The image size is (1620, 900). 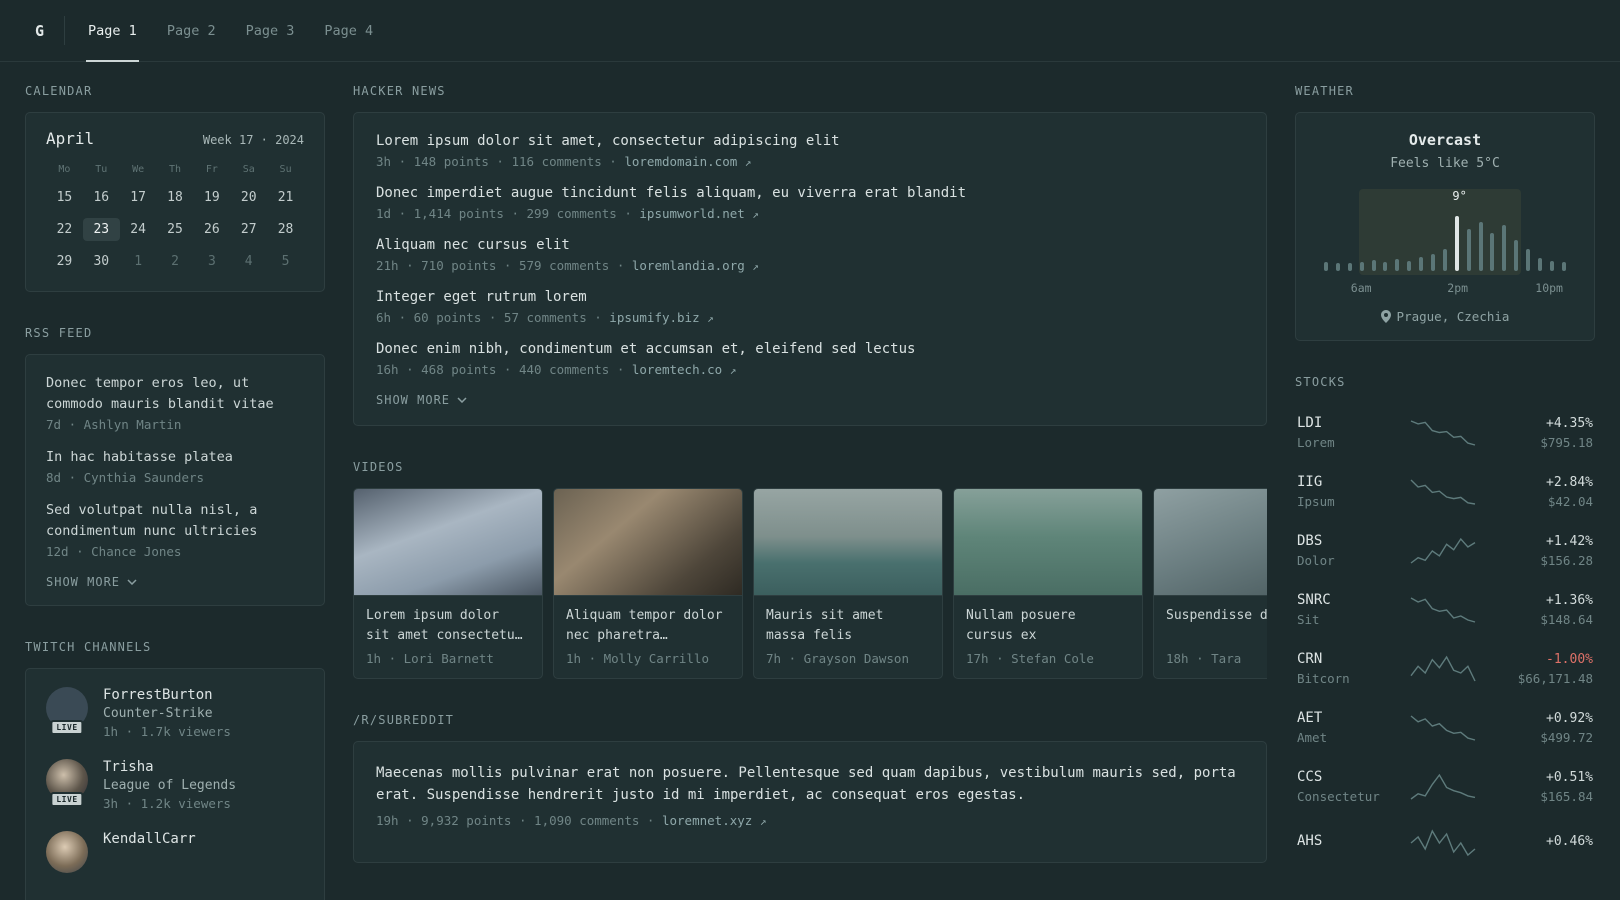 I want to click on video-thumbnail, so click(x=1048, y=542).